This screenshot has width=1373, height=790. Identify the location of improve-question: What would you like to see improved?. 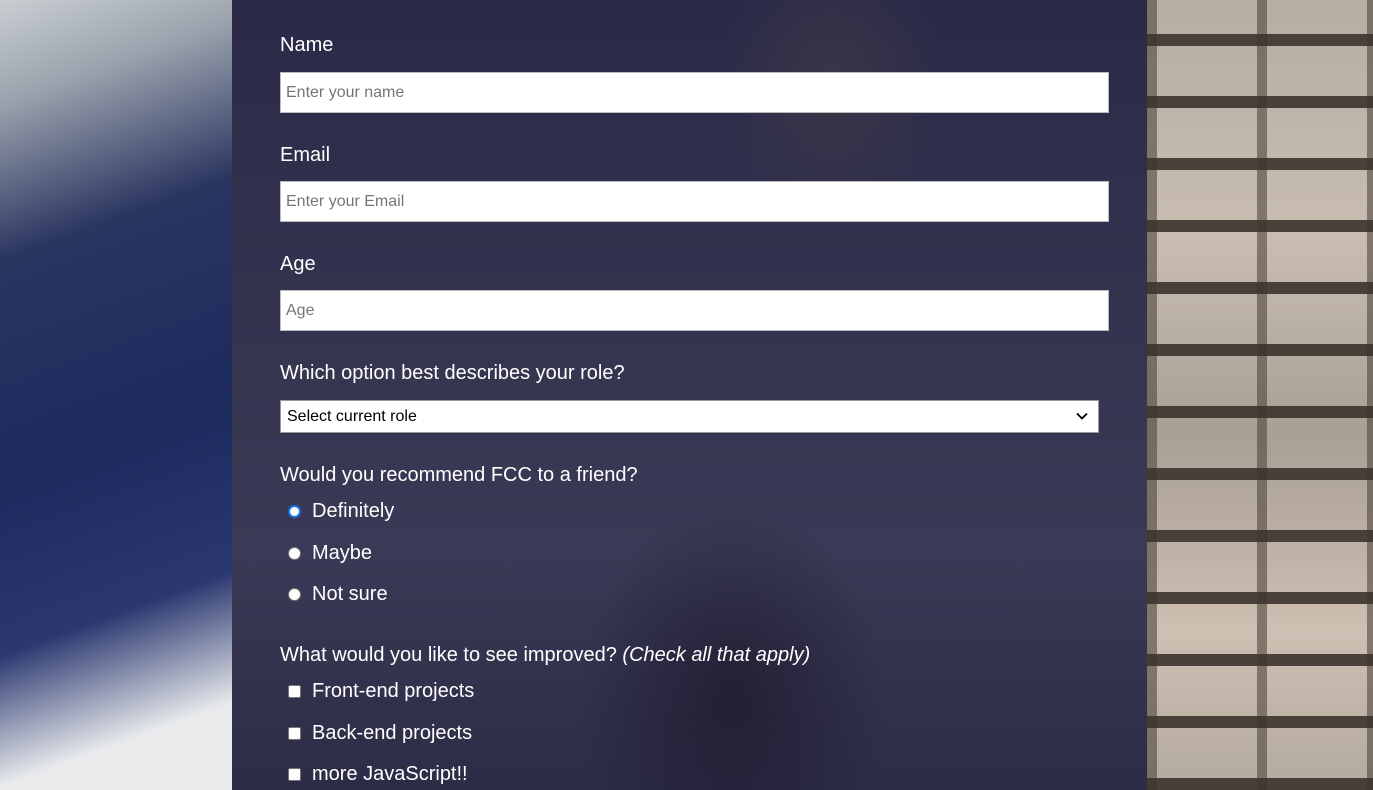
(448, 655).